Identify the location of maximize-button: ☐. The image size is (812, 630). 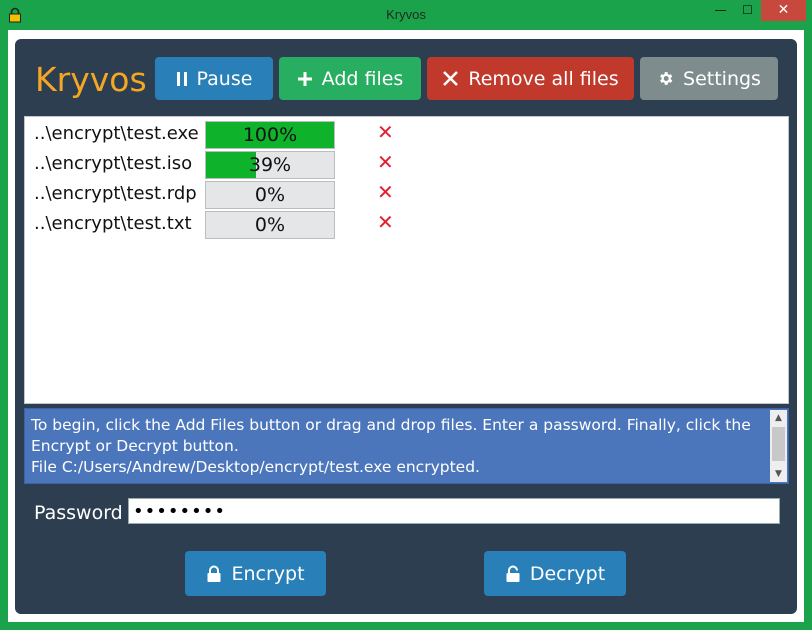
(747, 10).